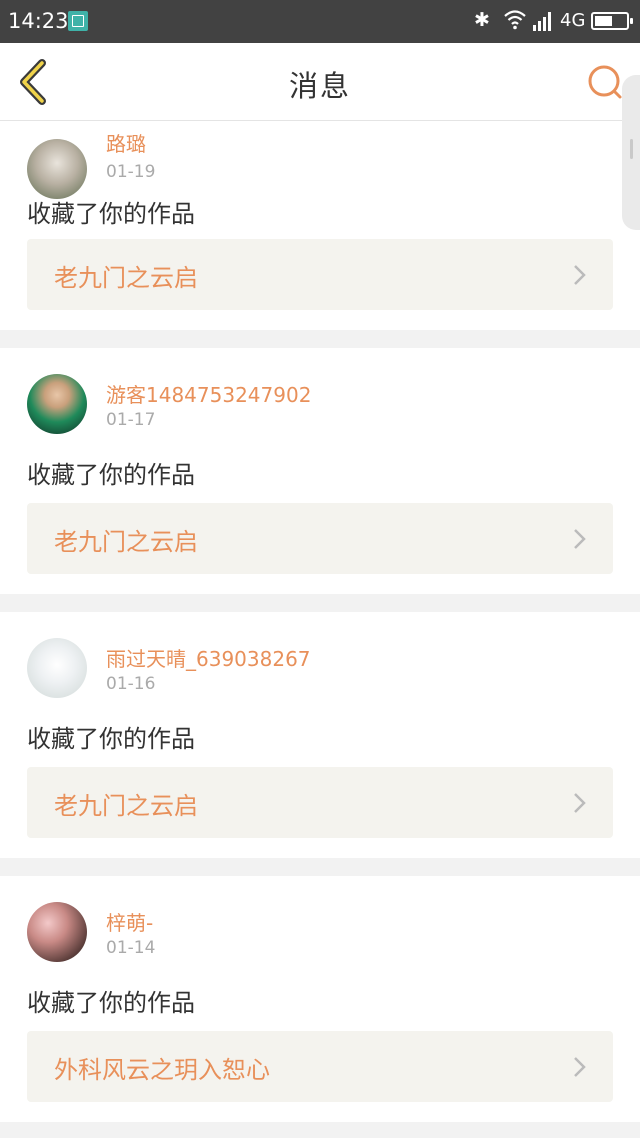 The height and width of the screenshot is (1138, 640). What do you see at coordinates (131, 948) in the screenshot?
I see `message-date: 01-14` at bounding box center [131, 948].